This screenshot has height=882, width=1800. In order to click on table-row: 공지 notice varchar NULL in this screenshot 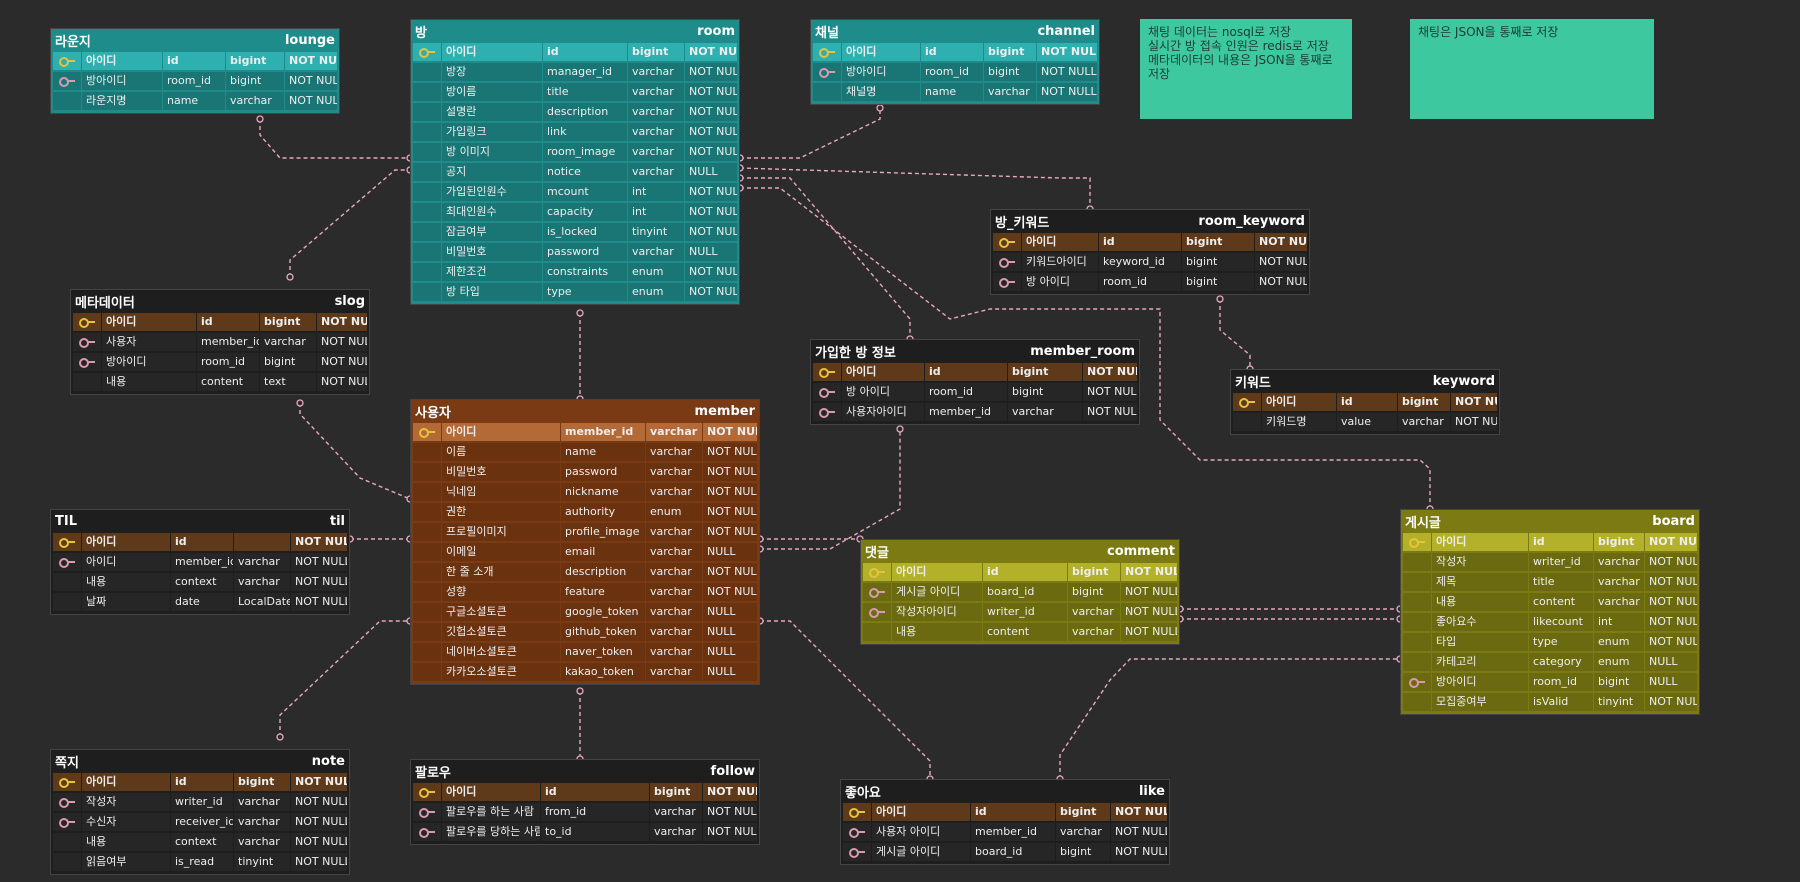, I will do `click(575, 172)`.